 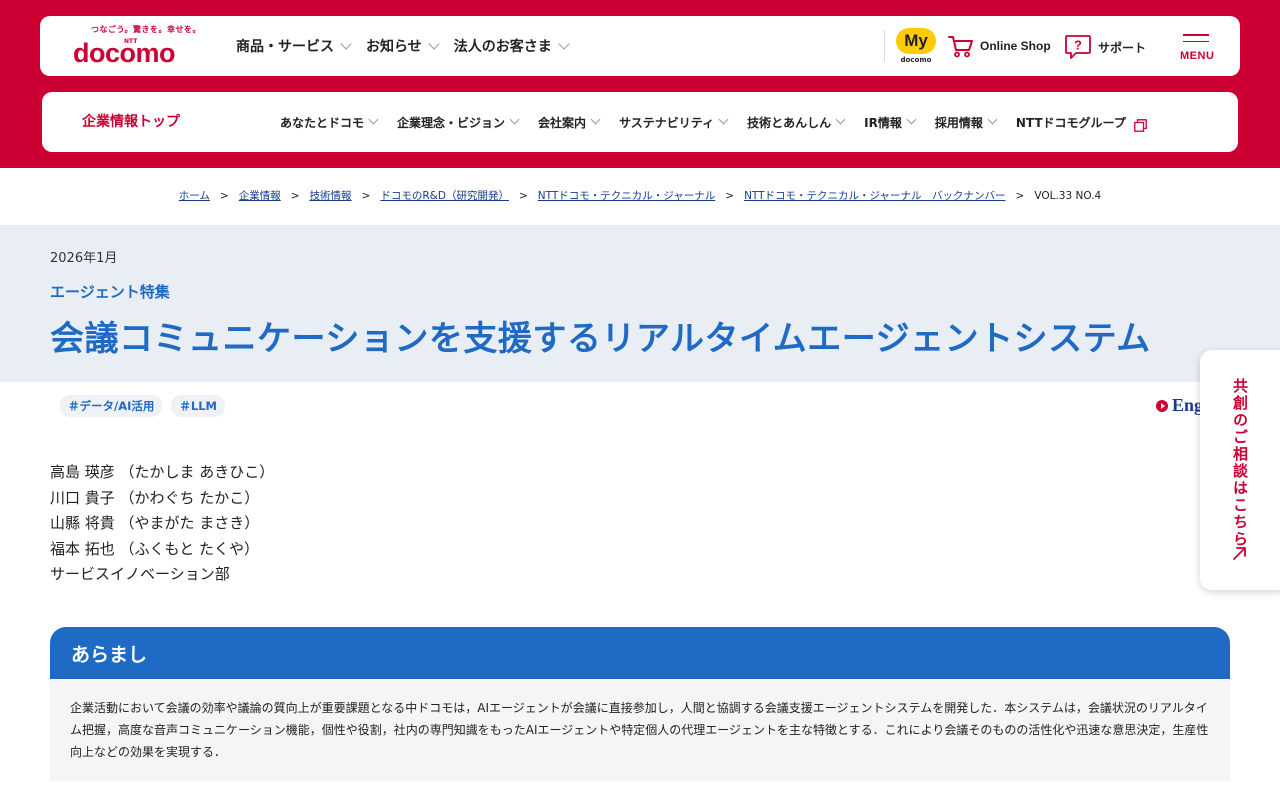 I want to click on corp-nav-label: 会社案内, so click(x=562, y=122).